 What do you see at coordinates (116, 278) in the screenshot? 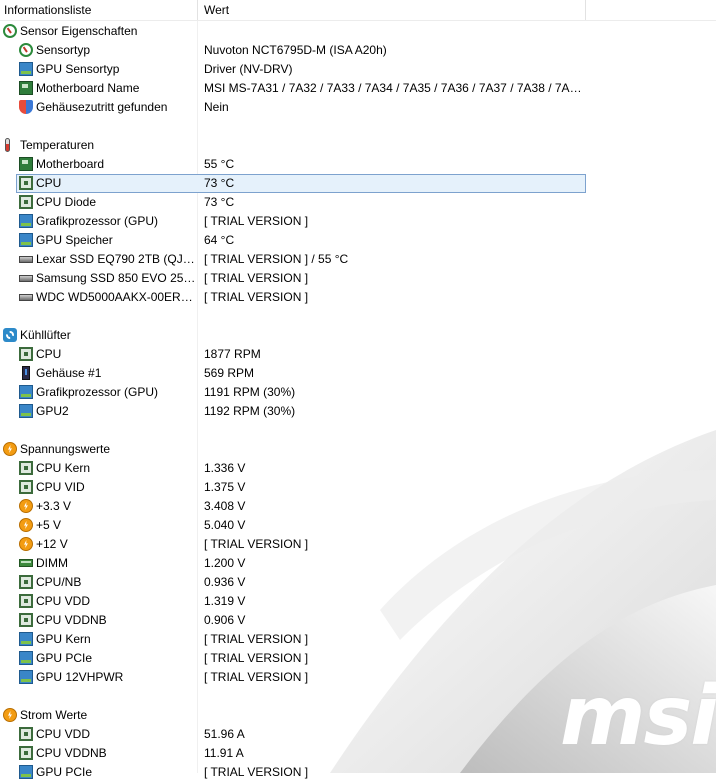
I see `row-label: Samsung SSD 850 EVO 250GB` at bounding box center [116, 278].